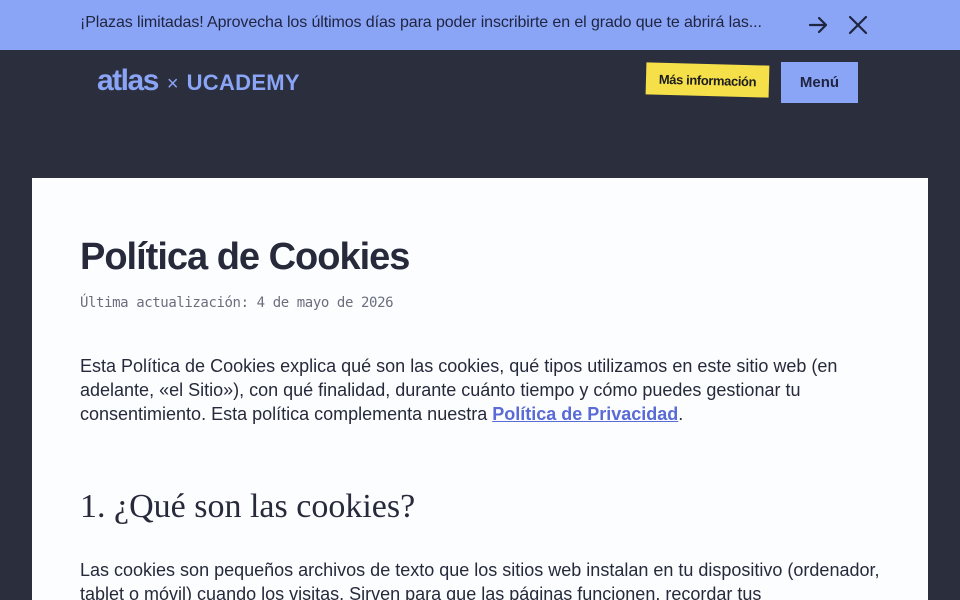  I want to click on close-icon, so click(858, 25).